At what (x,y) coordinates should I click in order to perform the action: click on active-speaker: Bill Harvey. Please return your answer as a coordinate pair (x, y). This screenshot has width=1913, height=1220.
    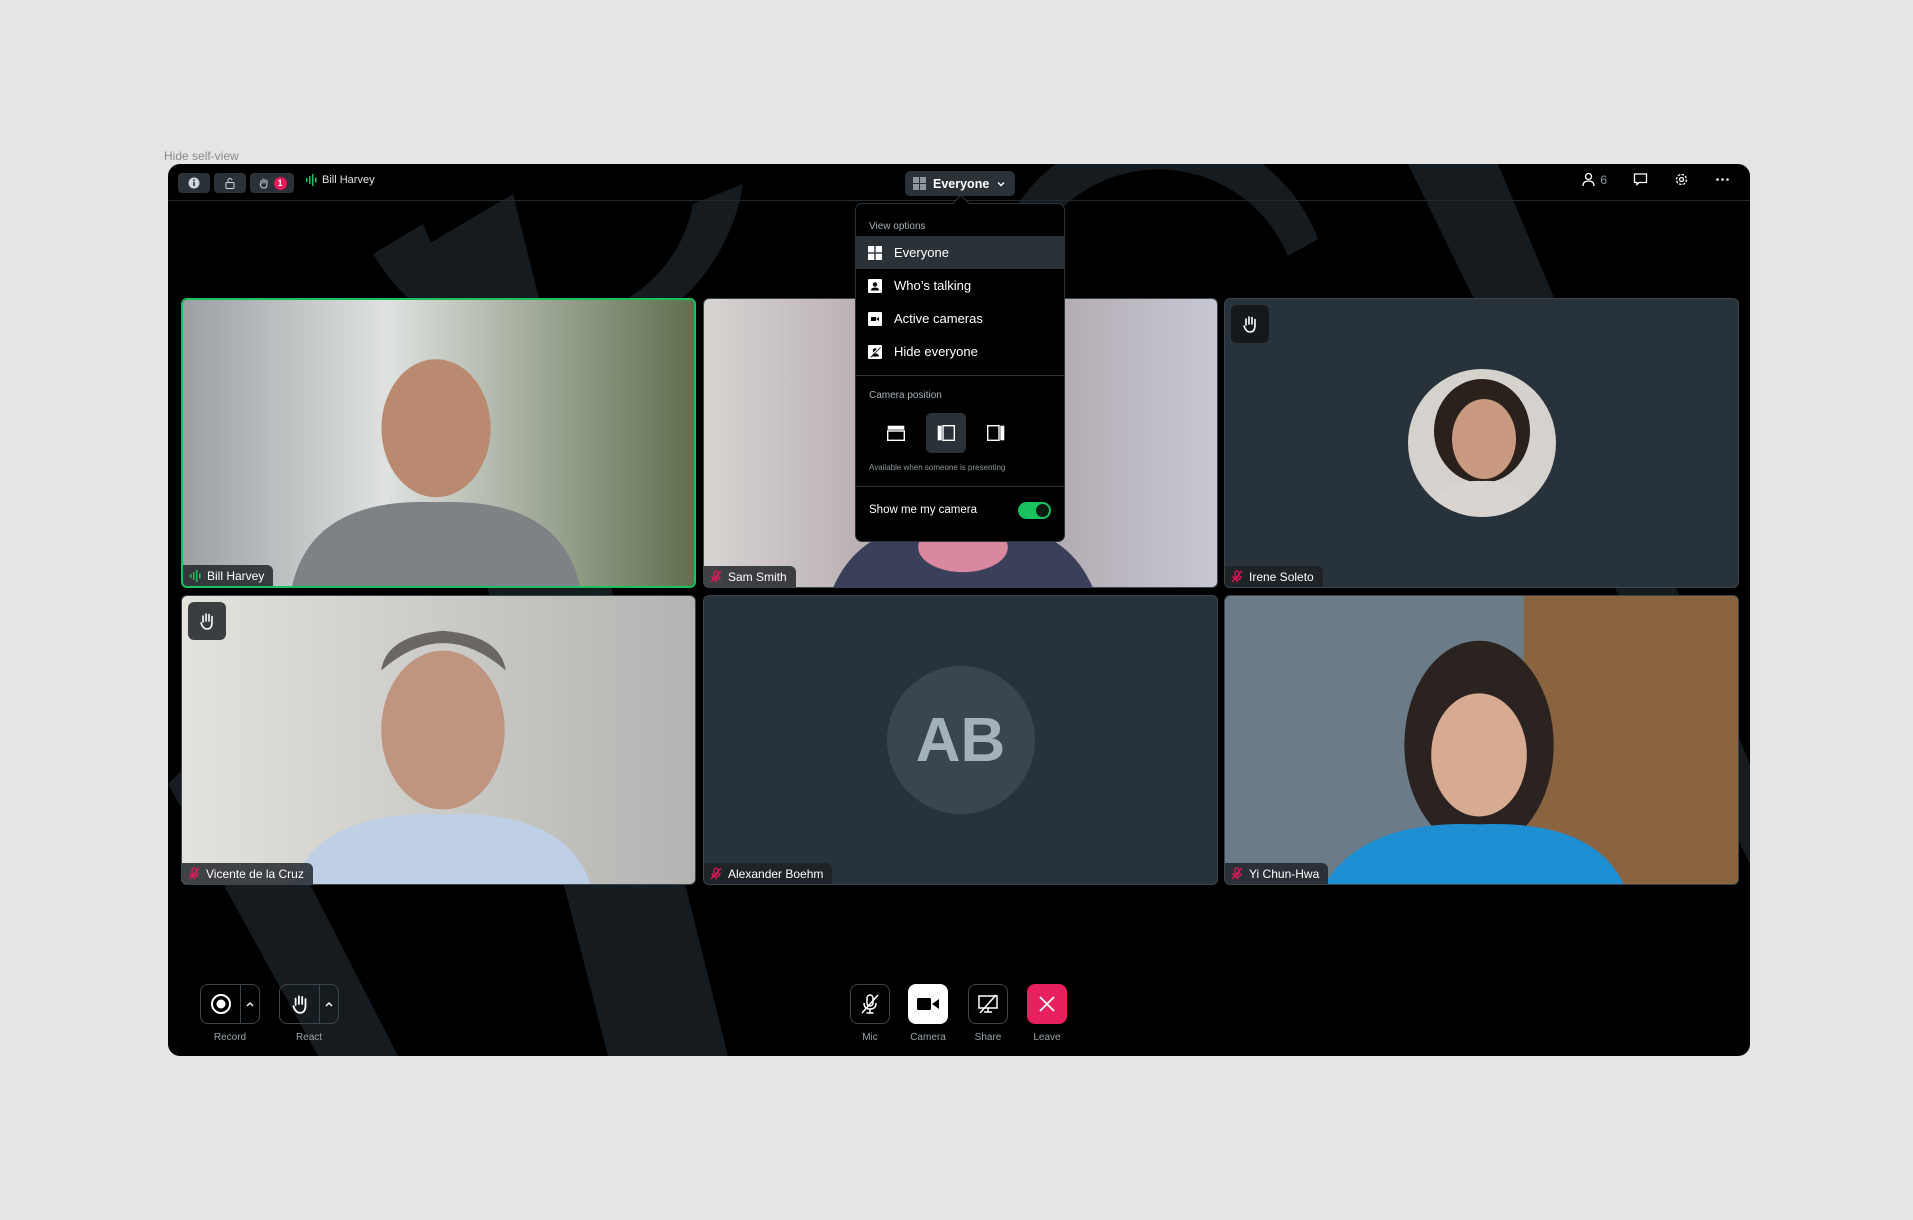
    Looking at the image, I should click on (340, 180).